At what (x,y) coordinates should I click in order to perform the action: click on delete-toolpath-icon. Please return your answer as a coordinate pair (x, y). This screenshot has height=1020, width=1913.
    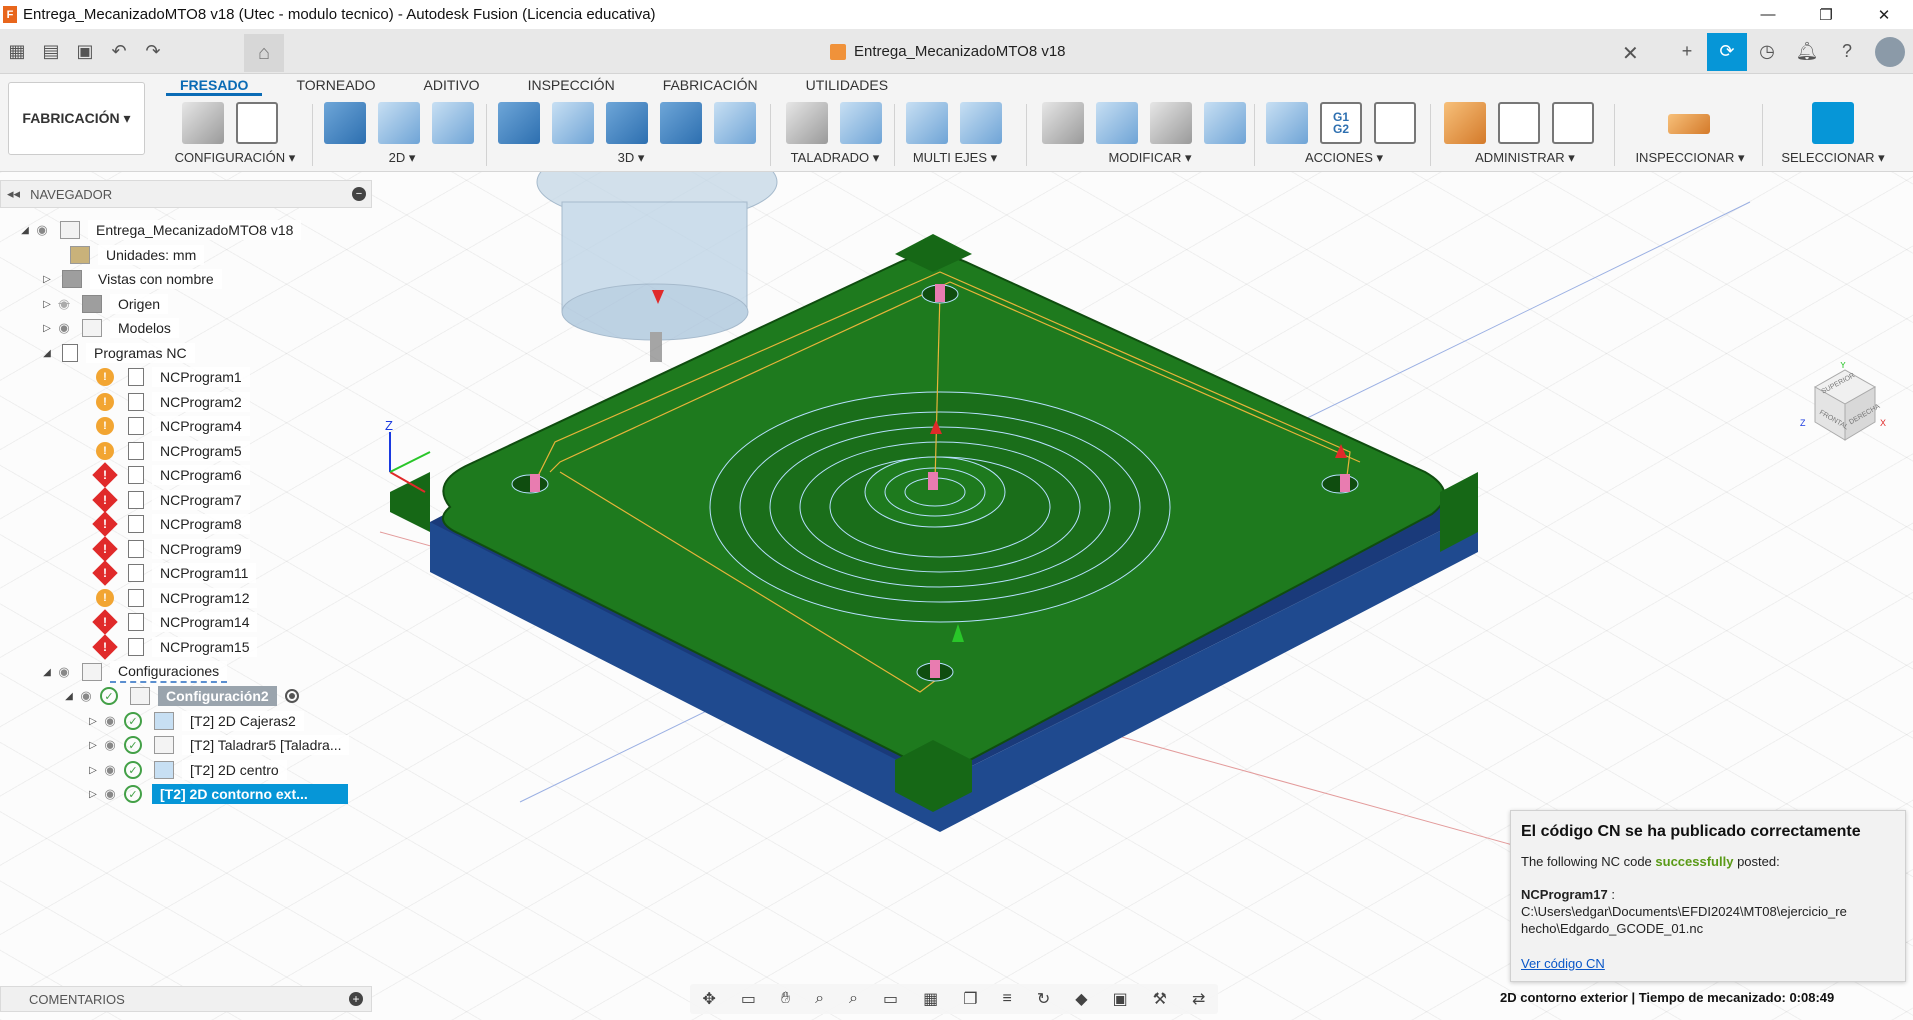
    Looking at the image, I should click on (1117, 123).